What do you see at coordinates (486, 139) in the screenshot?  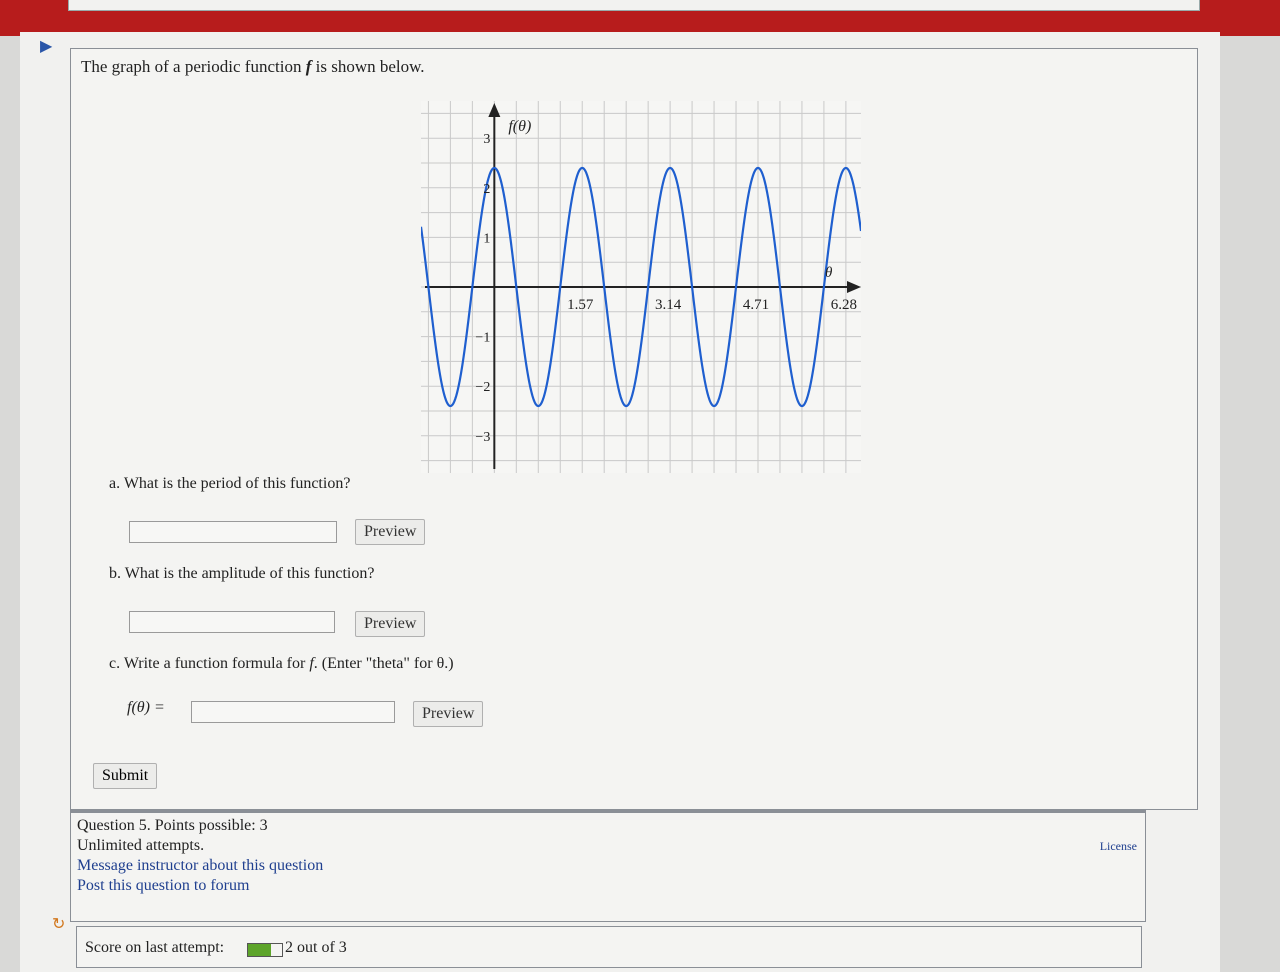 I see `y-tick-label: 3` at bounding box center [486, 139].